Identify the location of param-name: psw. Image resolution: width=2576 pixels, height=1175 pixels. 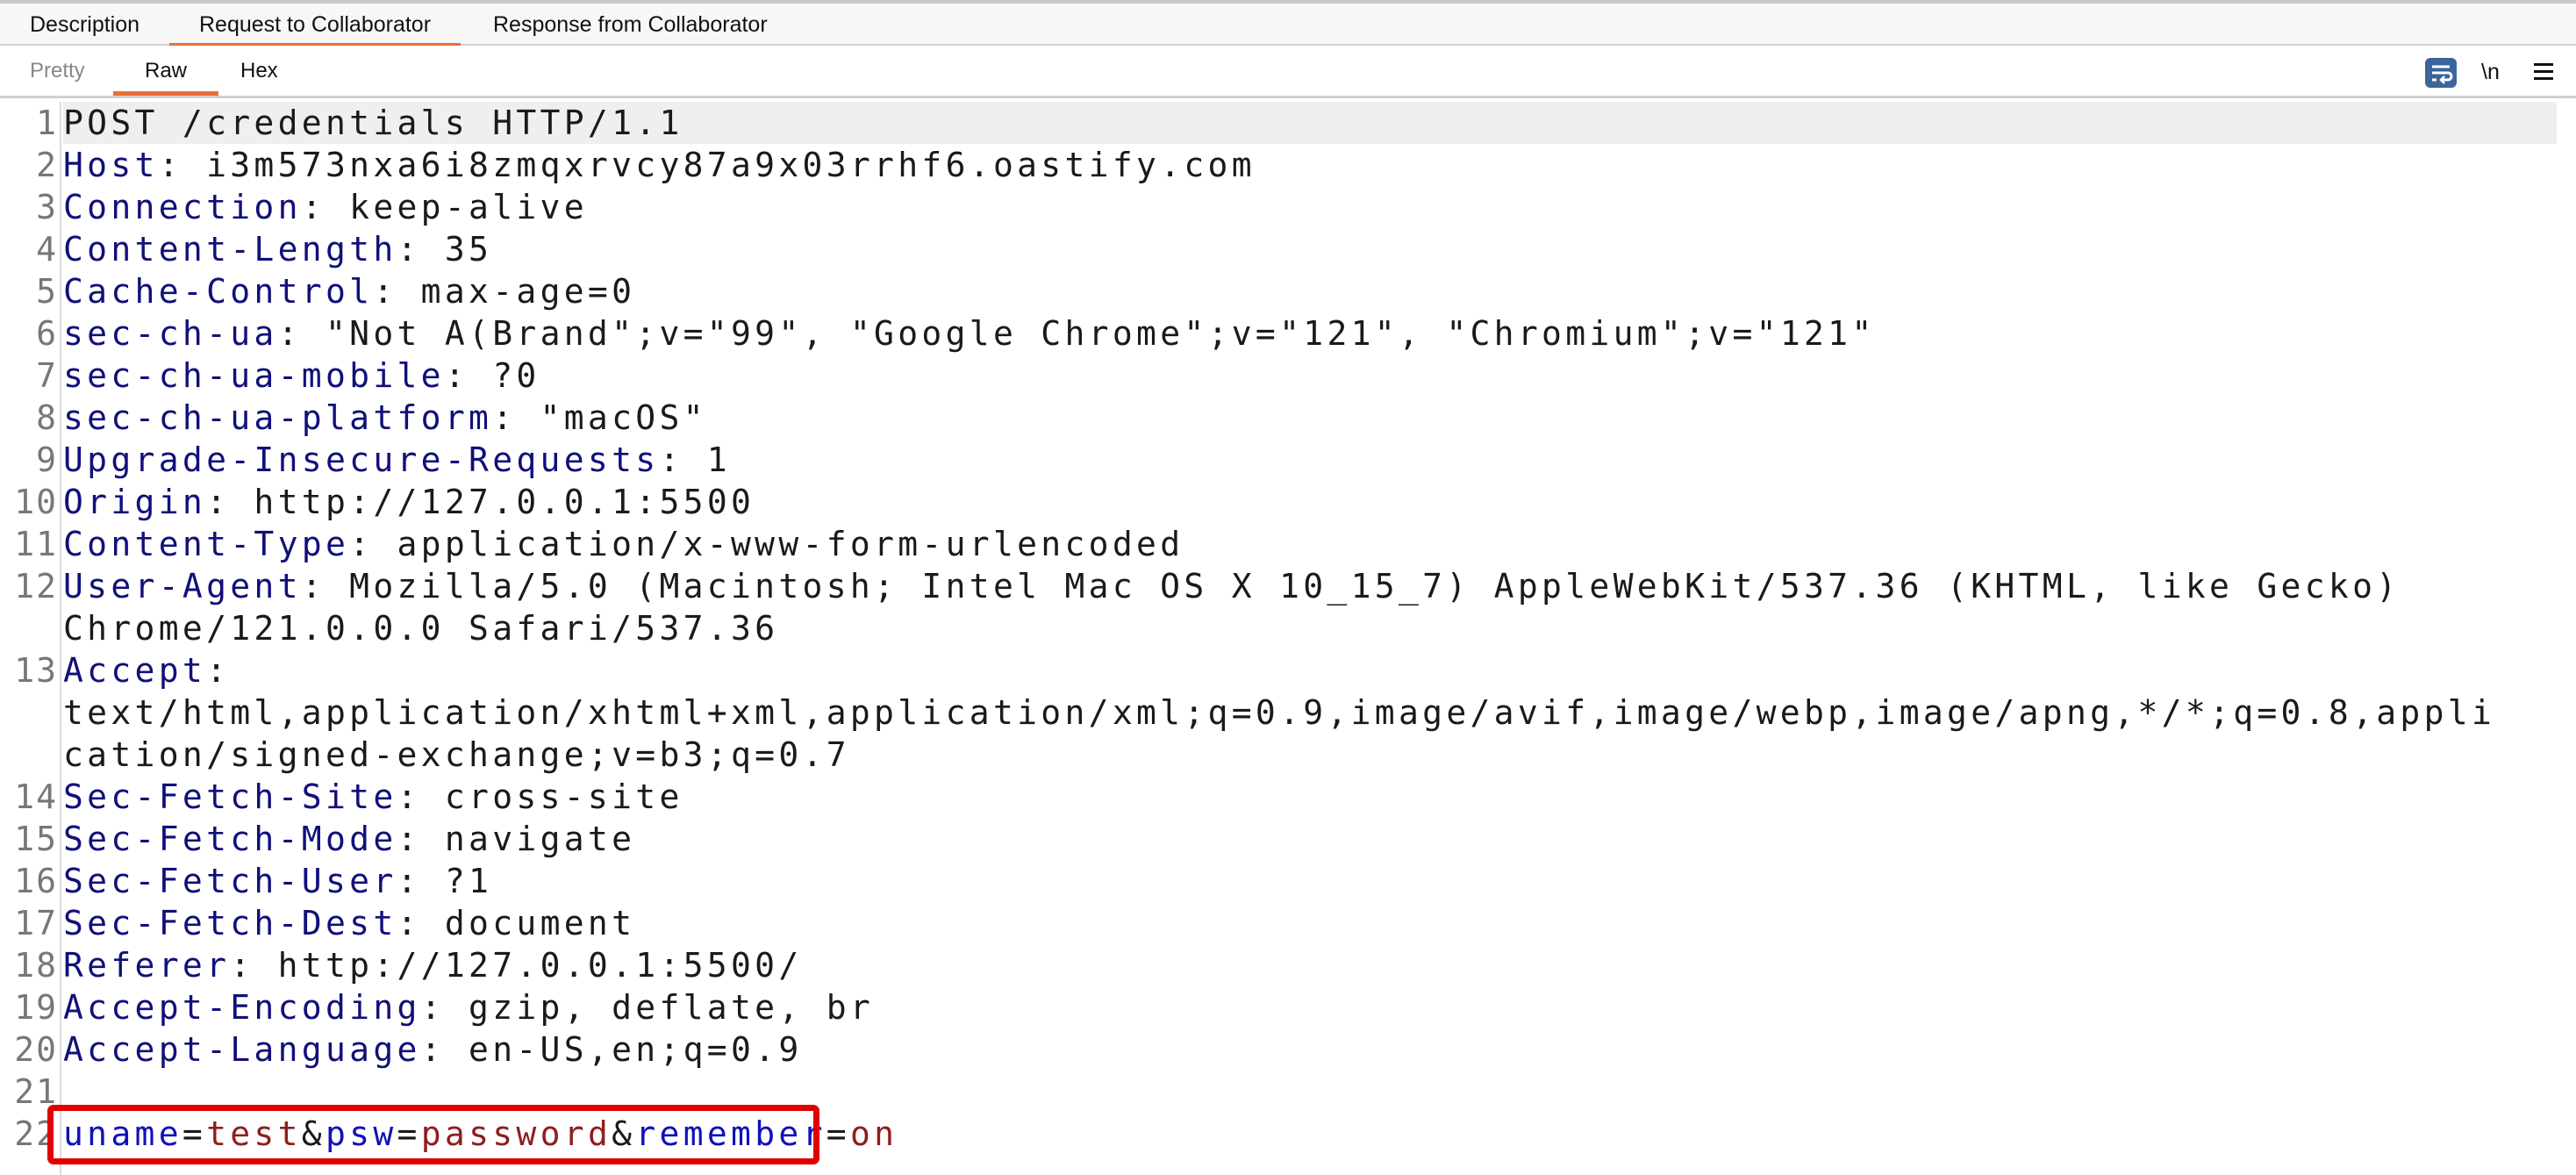
(361, 1133).